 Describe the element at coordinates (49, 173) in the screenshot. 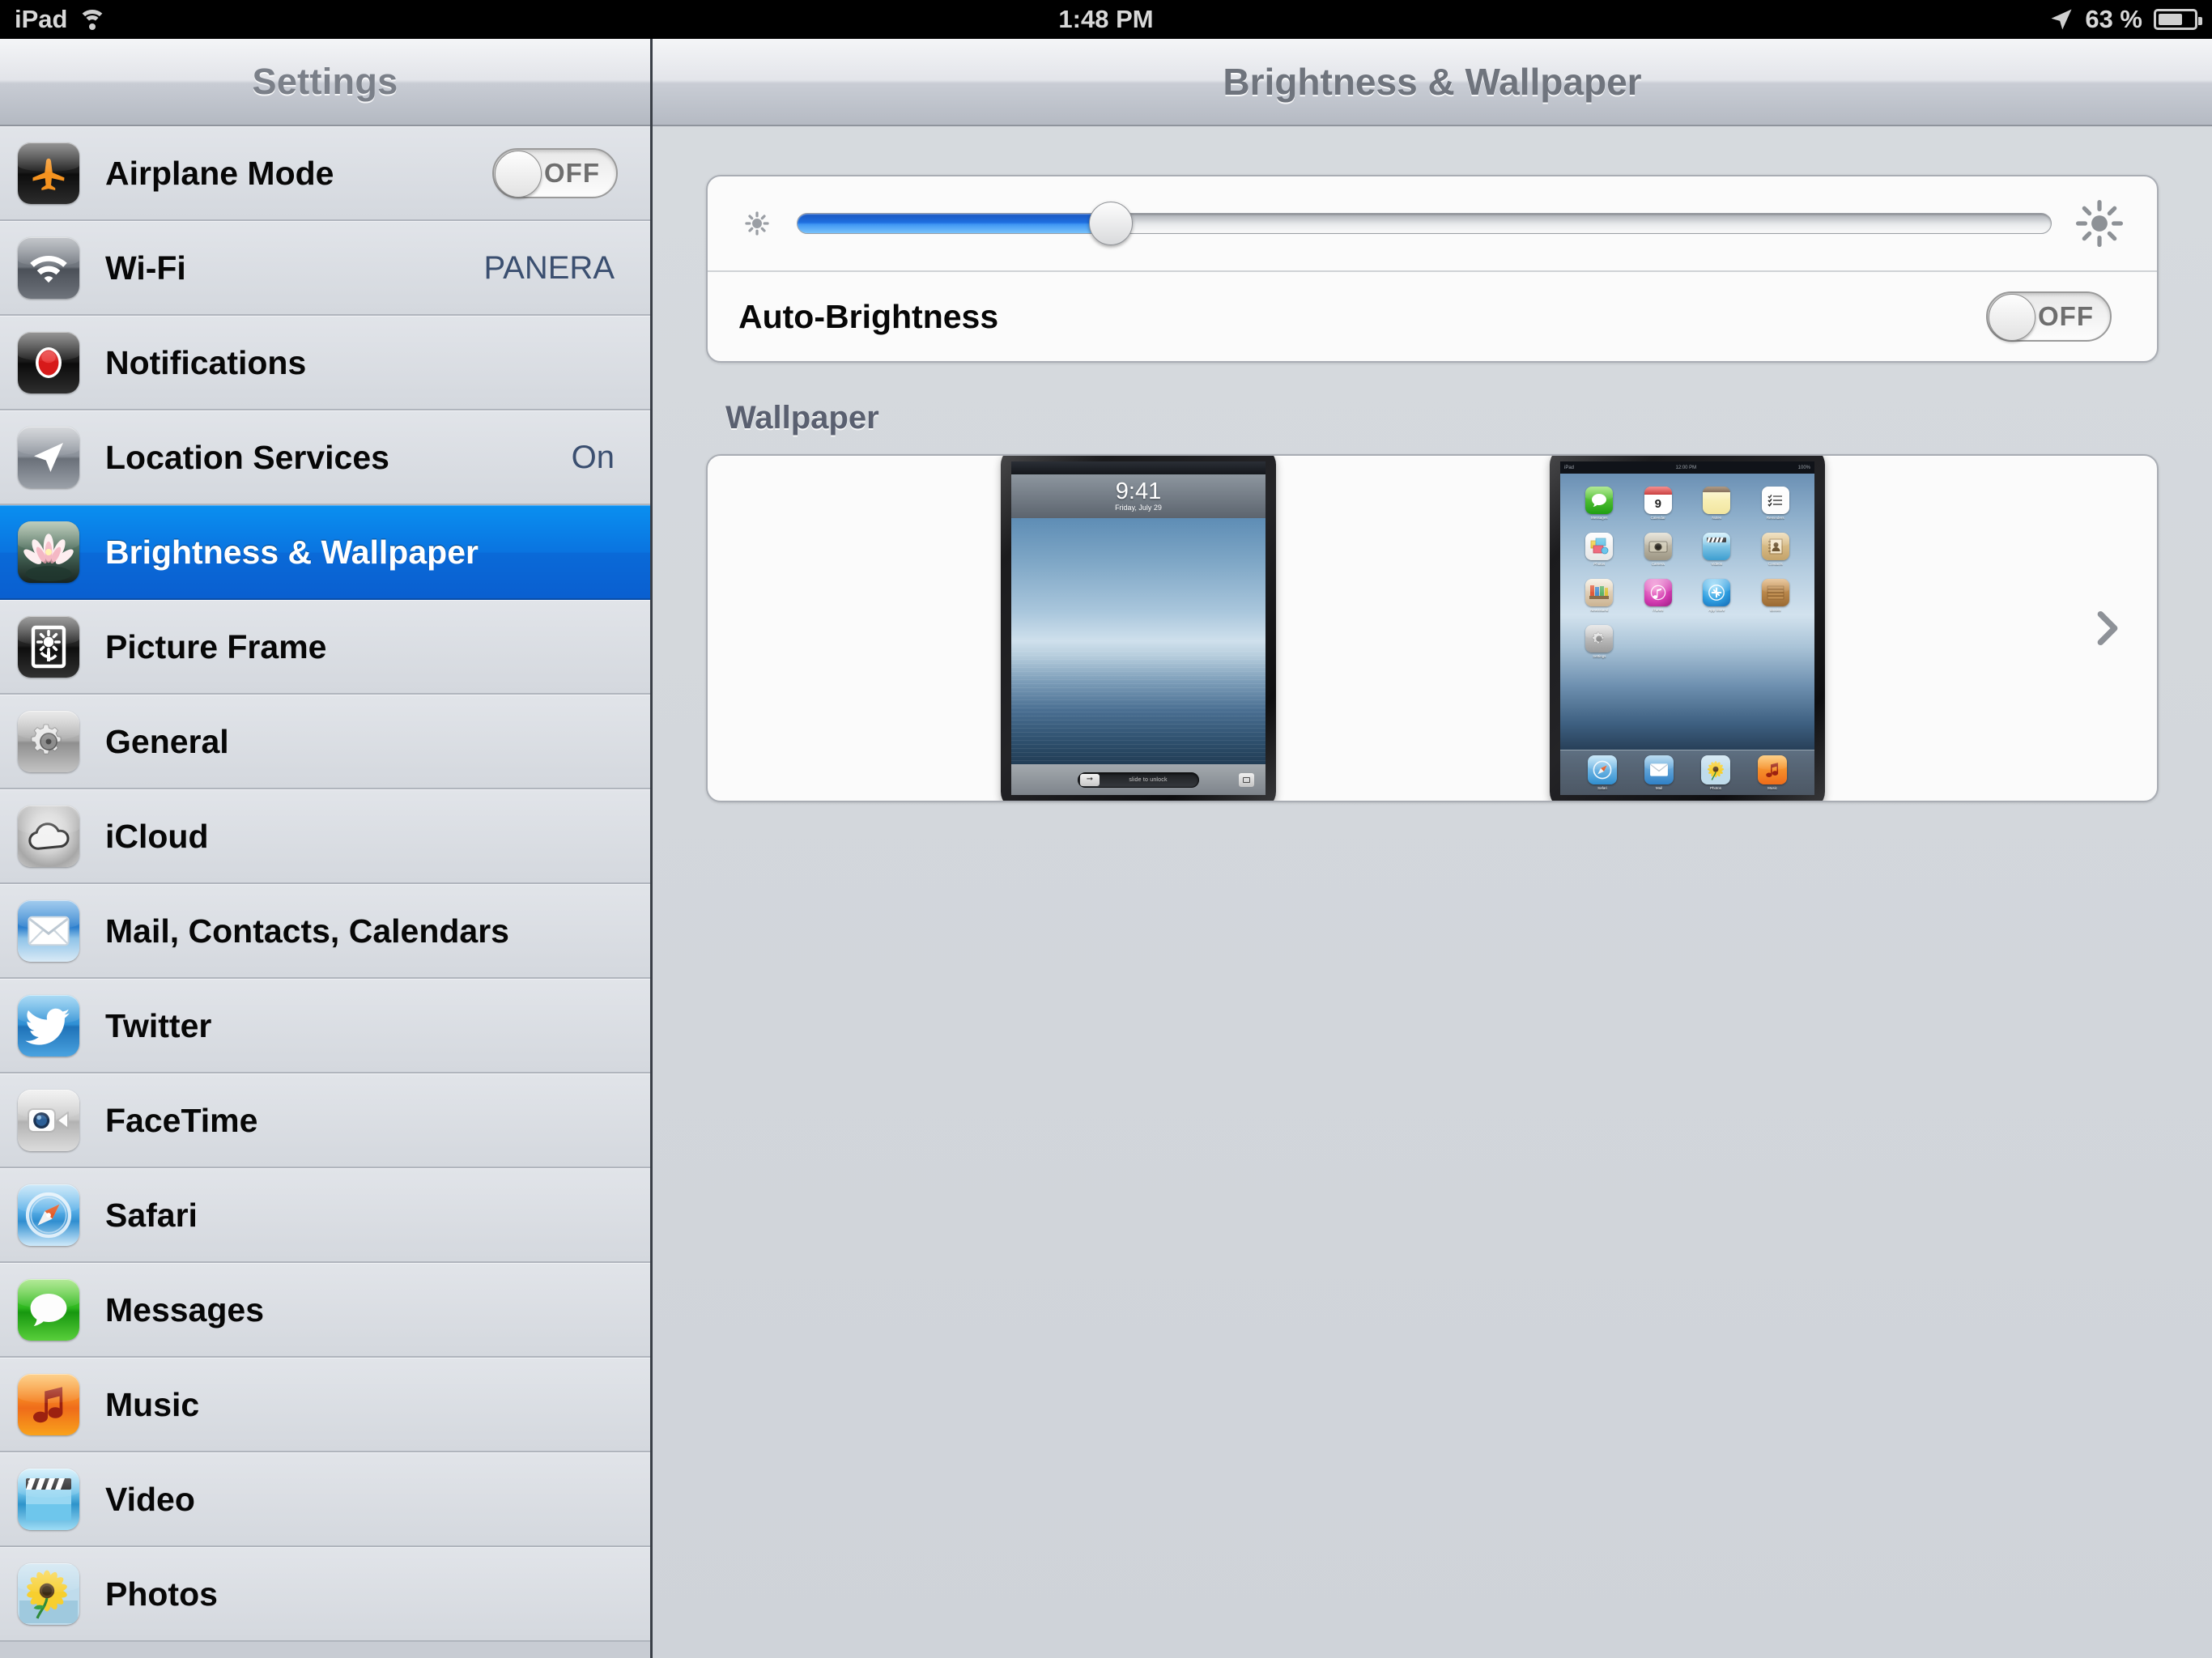

I see `airplane-icon` at that location.